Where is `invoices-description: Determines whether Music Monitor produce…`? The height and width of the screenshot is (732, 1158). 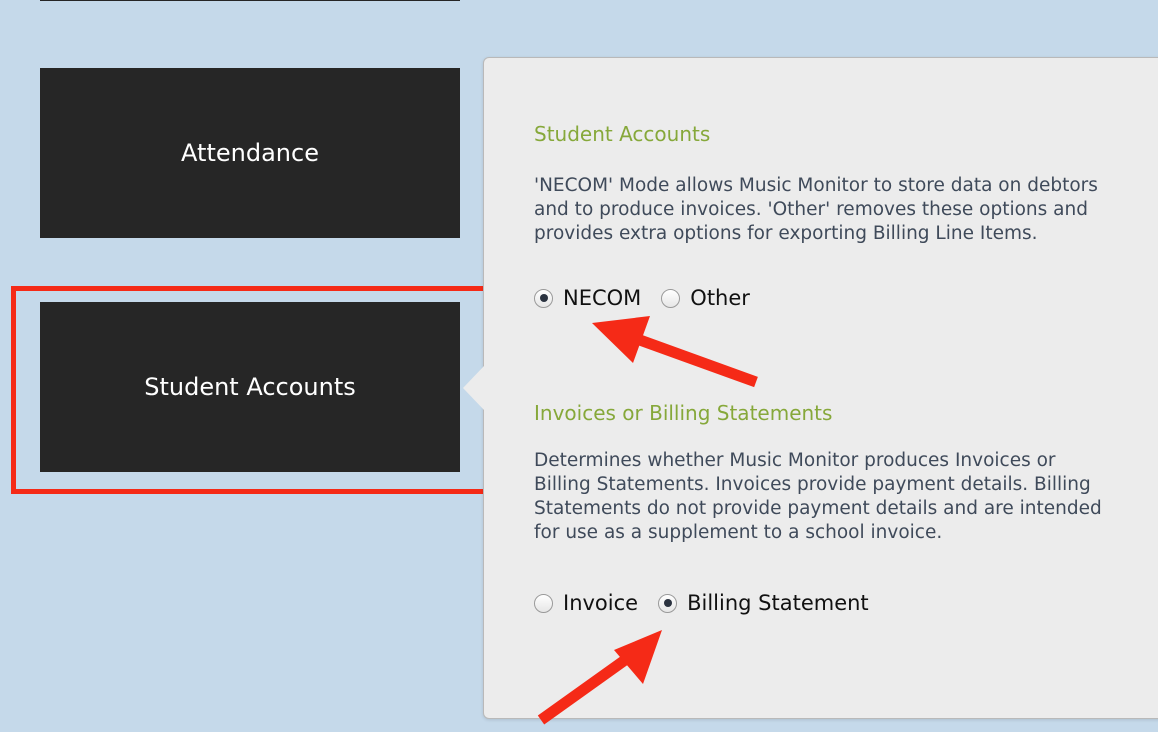 invoices-description: Determines whether Music Monitor produce… is located at coordinates (818, 496).